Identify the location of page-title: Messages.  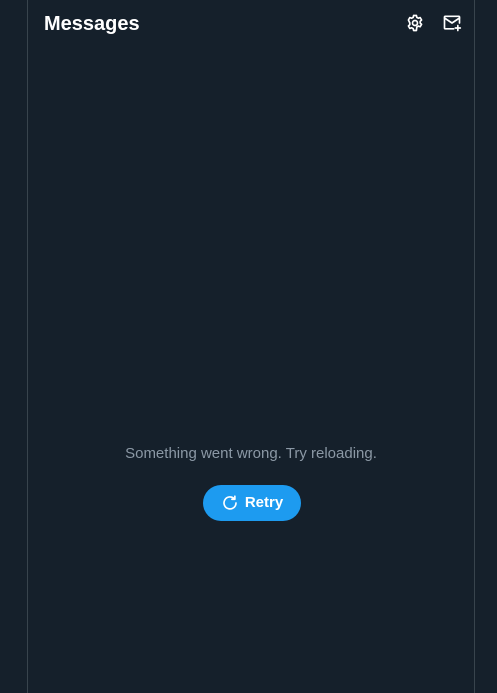
(92, 24).